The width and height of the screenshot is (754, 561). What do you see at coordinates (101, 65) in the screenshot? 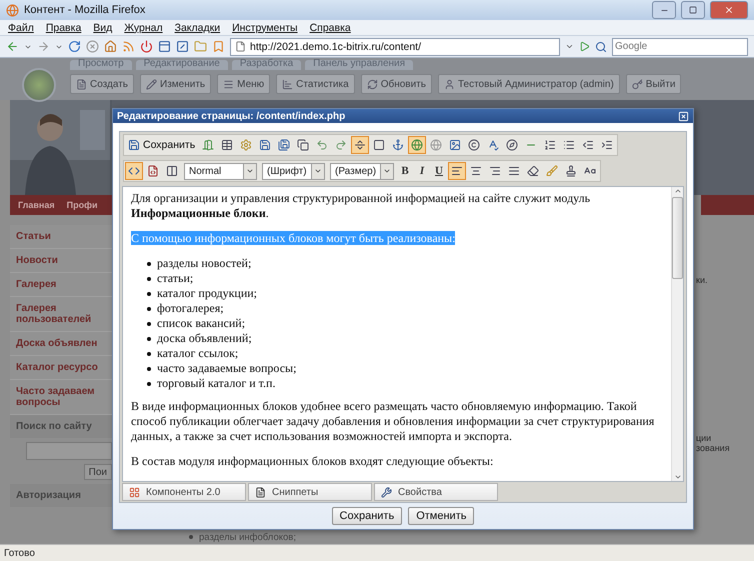
I see `panel-tab: Просмотр` at bounding box center [101, 65].